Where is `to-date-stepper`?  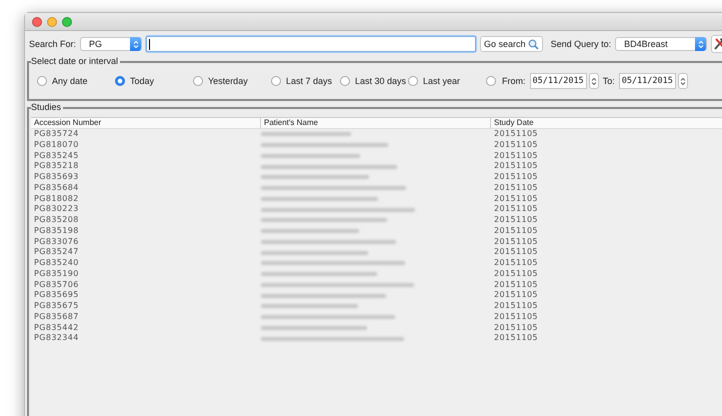
to-date-stepper is located at coordinates (683, 81).